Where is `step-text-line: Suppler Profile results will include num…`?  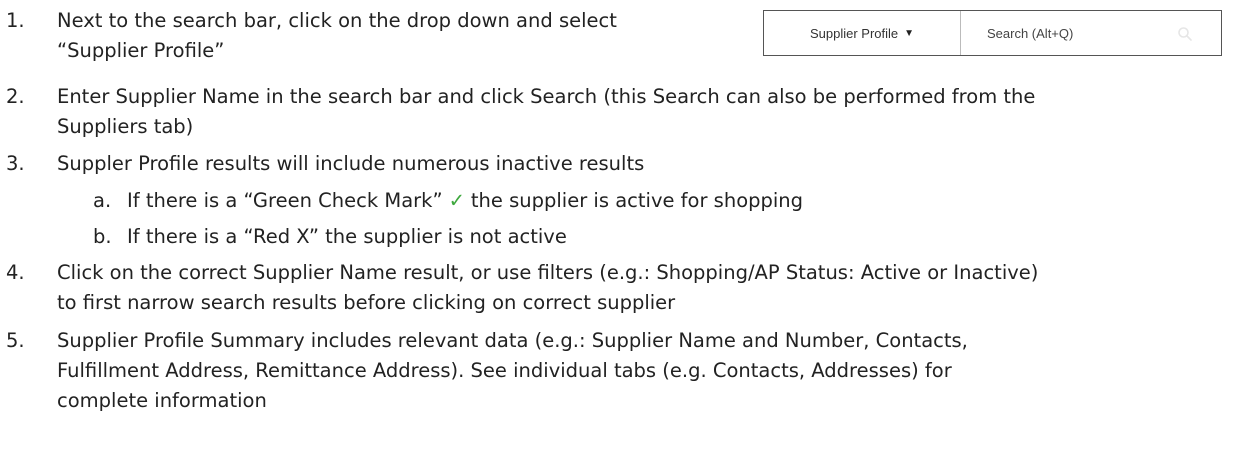
step-text-line: Suppler Profile results will include num… is located at coordinates (351, 163).